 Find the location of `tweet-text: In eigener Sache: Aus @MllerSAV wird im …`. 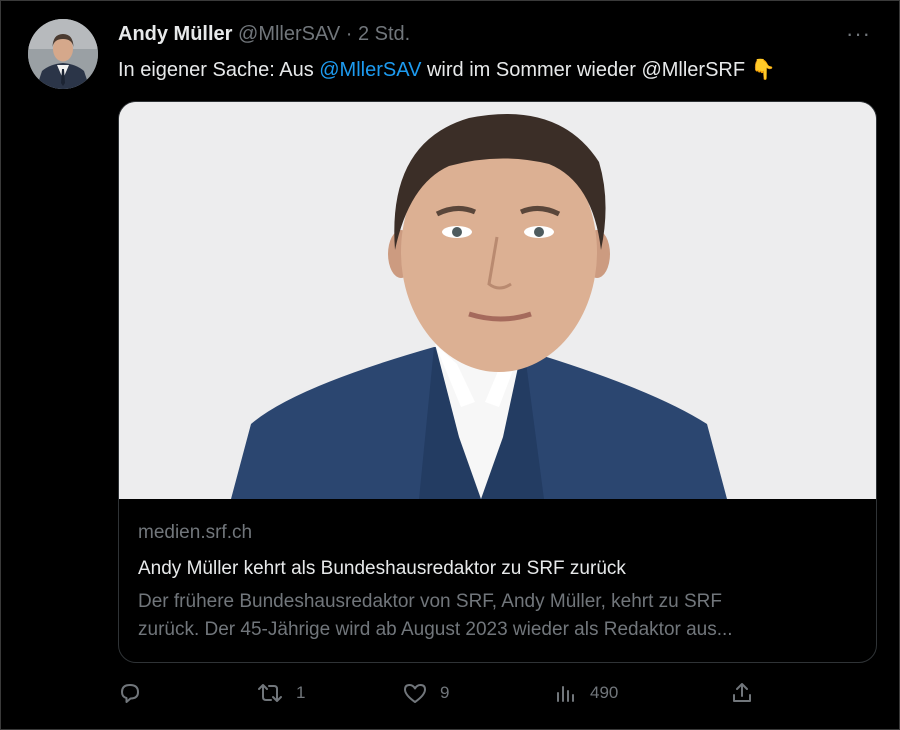

tweet-text: In eigener Sache: Aus @MllerSAV wird im … is located at coordinates (447, 69).